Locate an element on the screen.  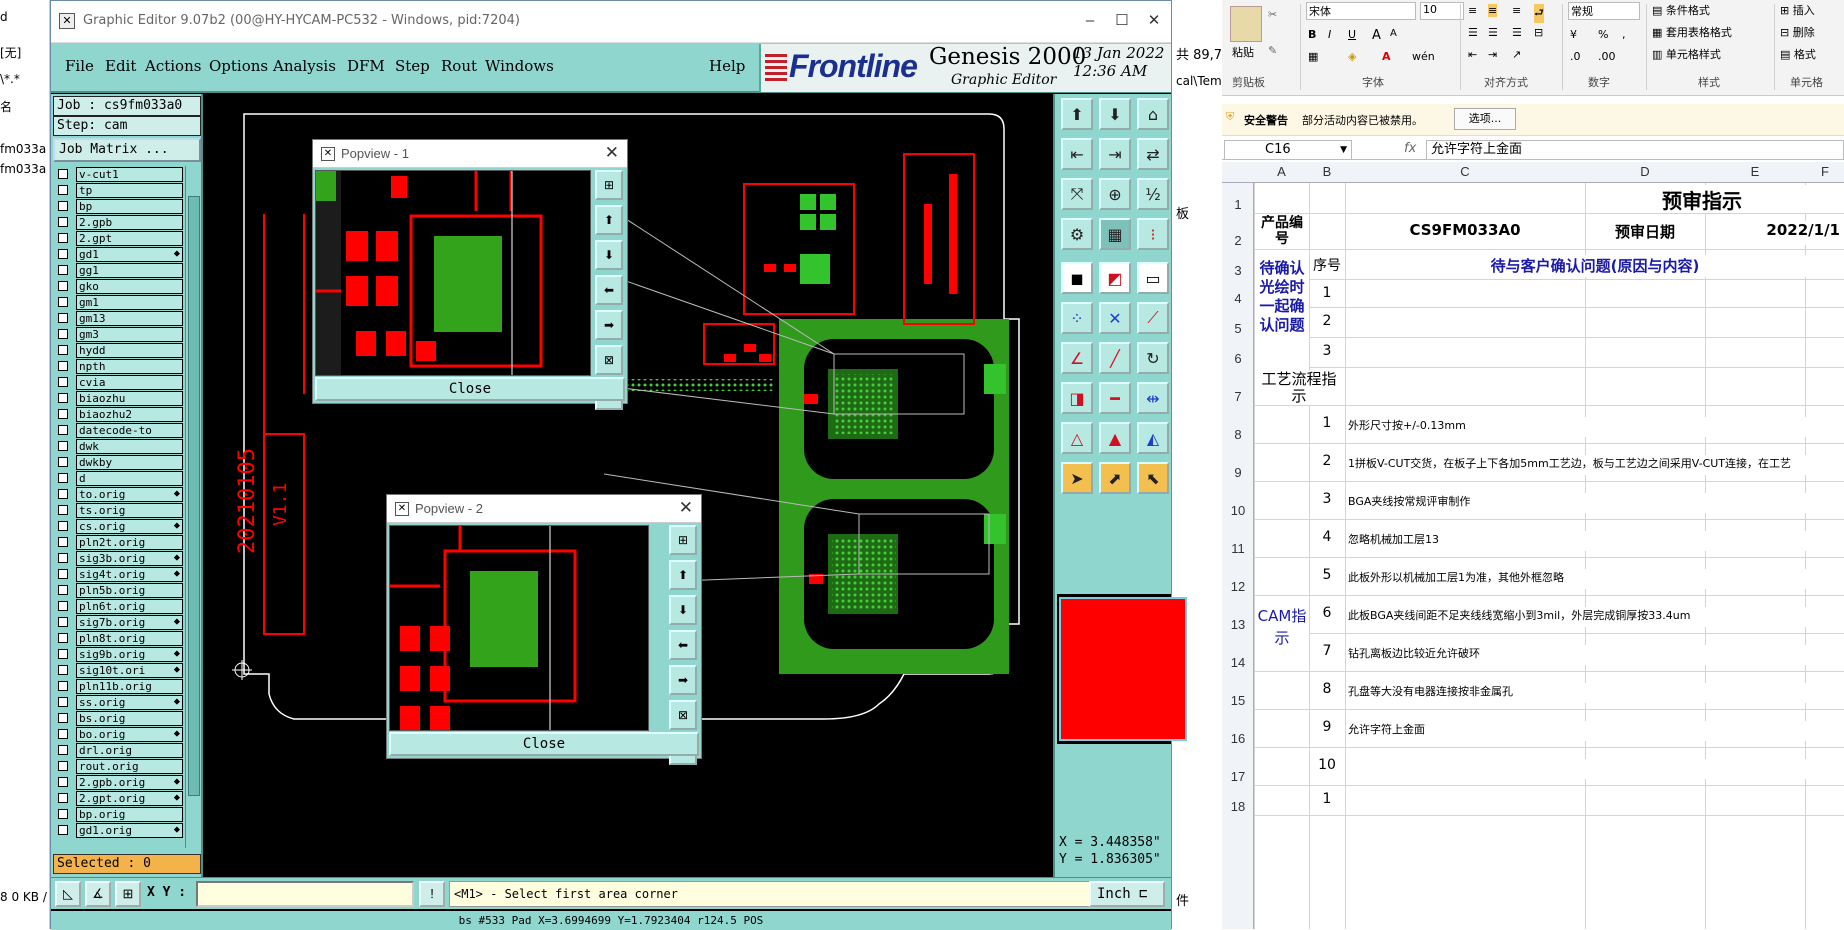
layer-name: to.orig ⬥ is located at coordinates (129, 494).